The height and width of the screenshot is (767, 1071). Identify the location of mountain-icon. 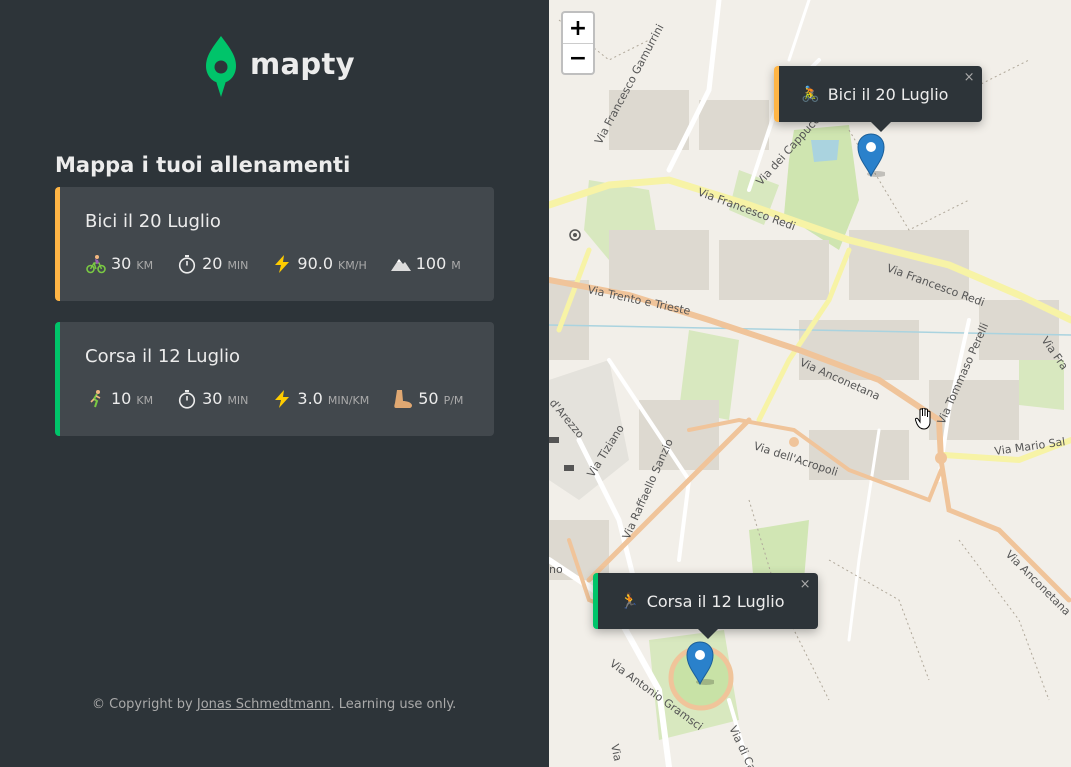
(401, 264).